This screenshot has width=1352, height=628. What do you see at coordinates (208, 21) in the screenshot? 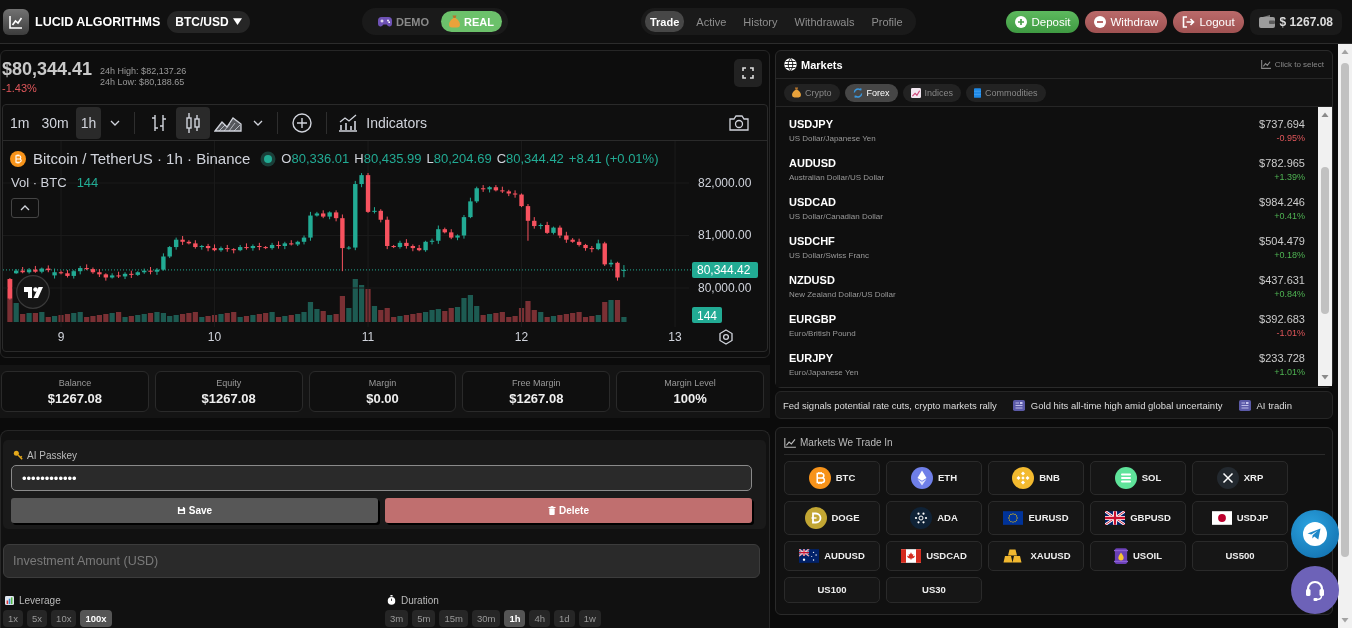
I see `pair-selector: BTC/USD` at bounding box center [208, 21].